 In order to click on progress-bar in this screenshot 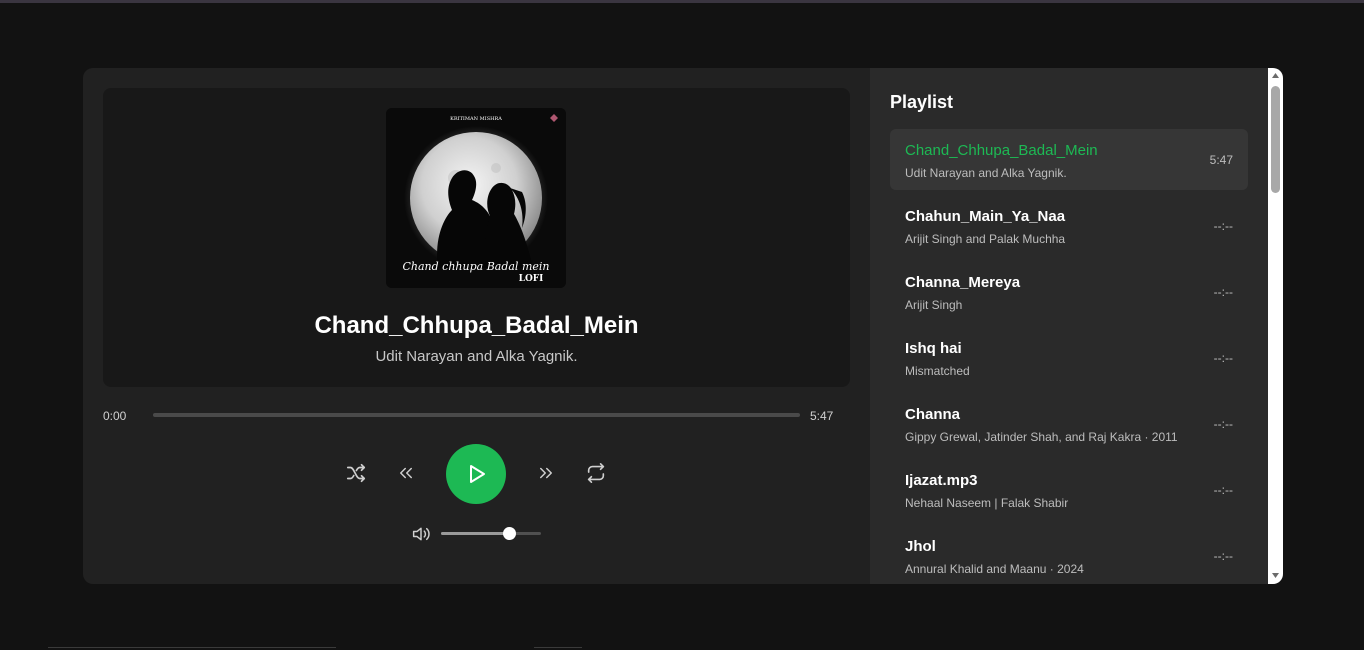, I will do `click(476, 415)`.